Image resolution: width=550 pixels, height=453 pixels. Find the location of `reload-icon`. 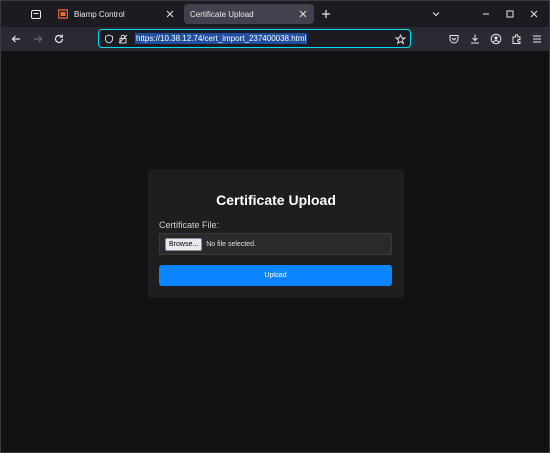

reload-icon is located at coordinates (59, 39).